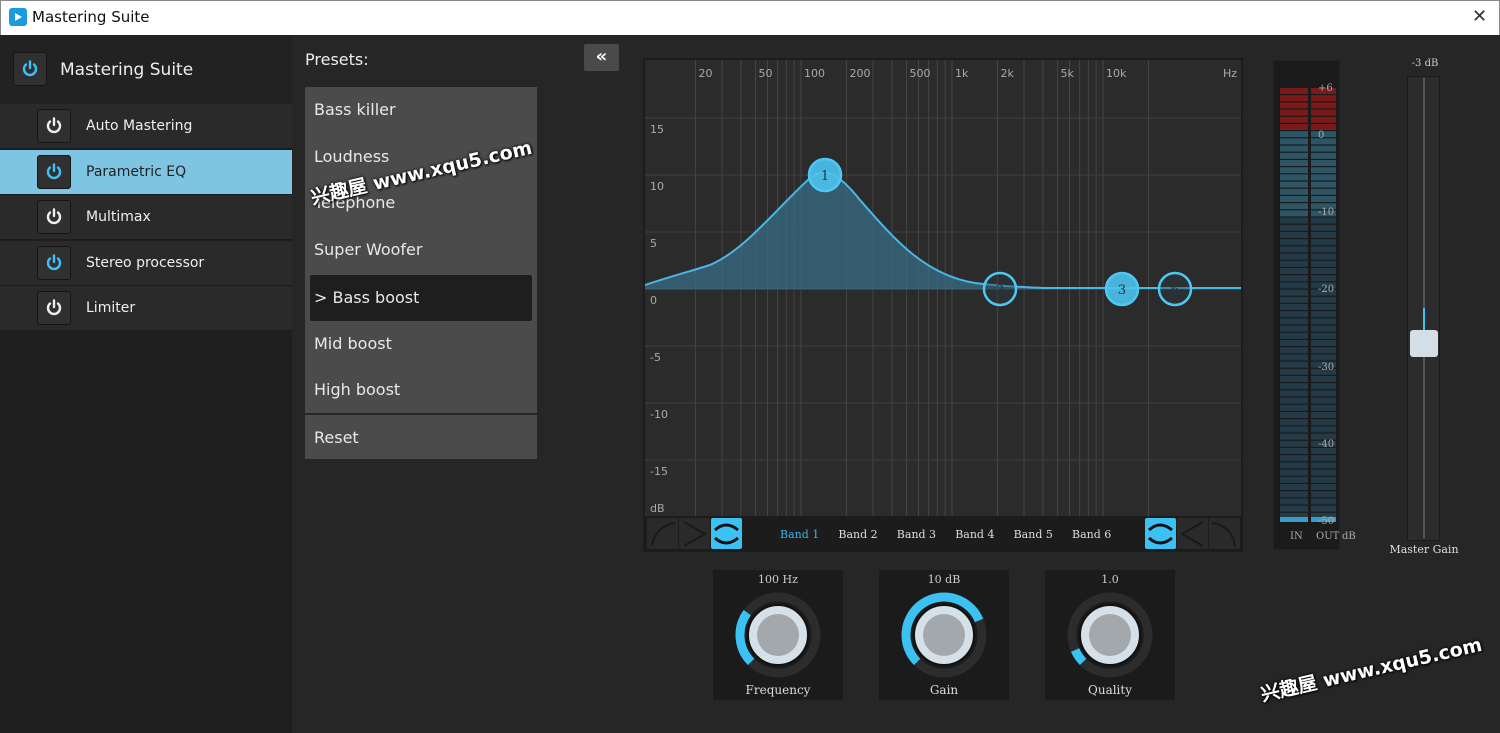 This screenshot has height=733, width=1500. I want to click on freq-tick-label: 200, so click(859, 73).